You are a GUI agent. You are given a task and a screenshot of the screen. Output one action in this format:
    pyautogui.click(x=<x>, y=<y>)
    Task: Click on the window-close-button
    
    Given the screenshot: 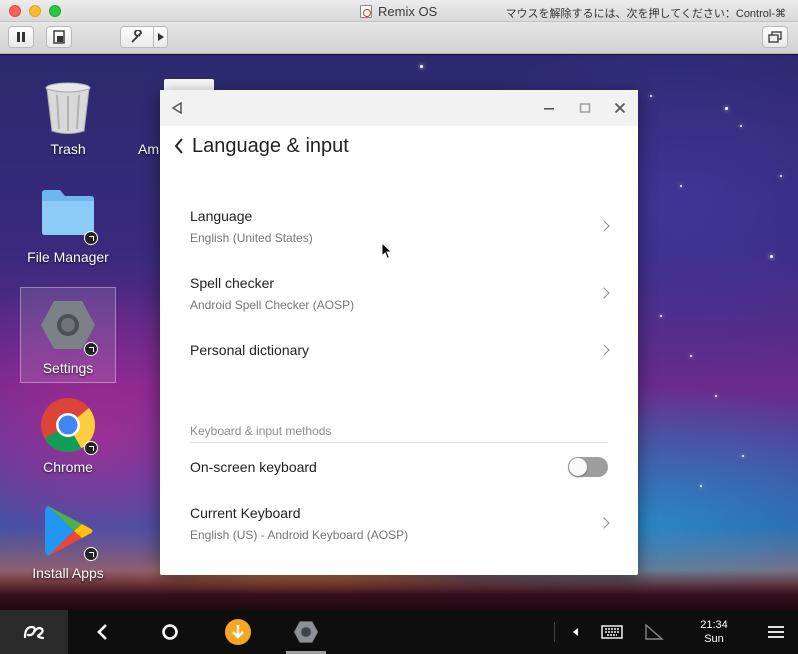 What is the action you would take?
    pyautogui.click(x=620, y=108)
    